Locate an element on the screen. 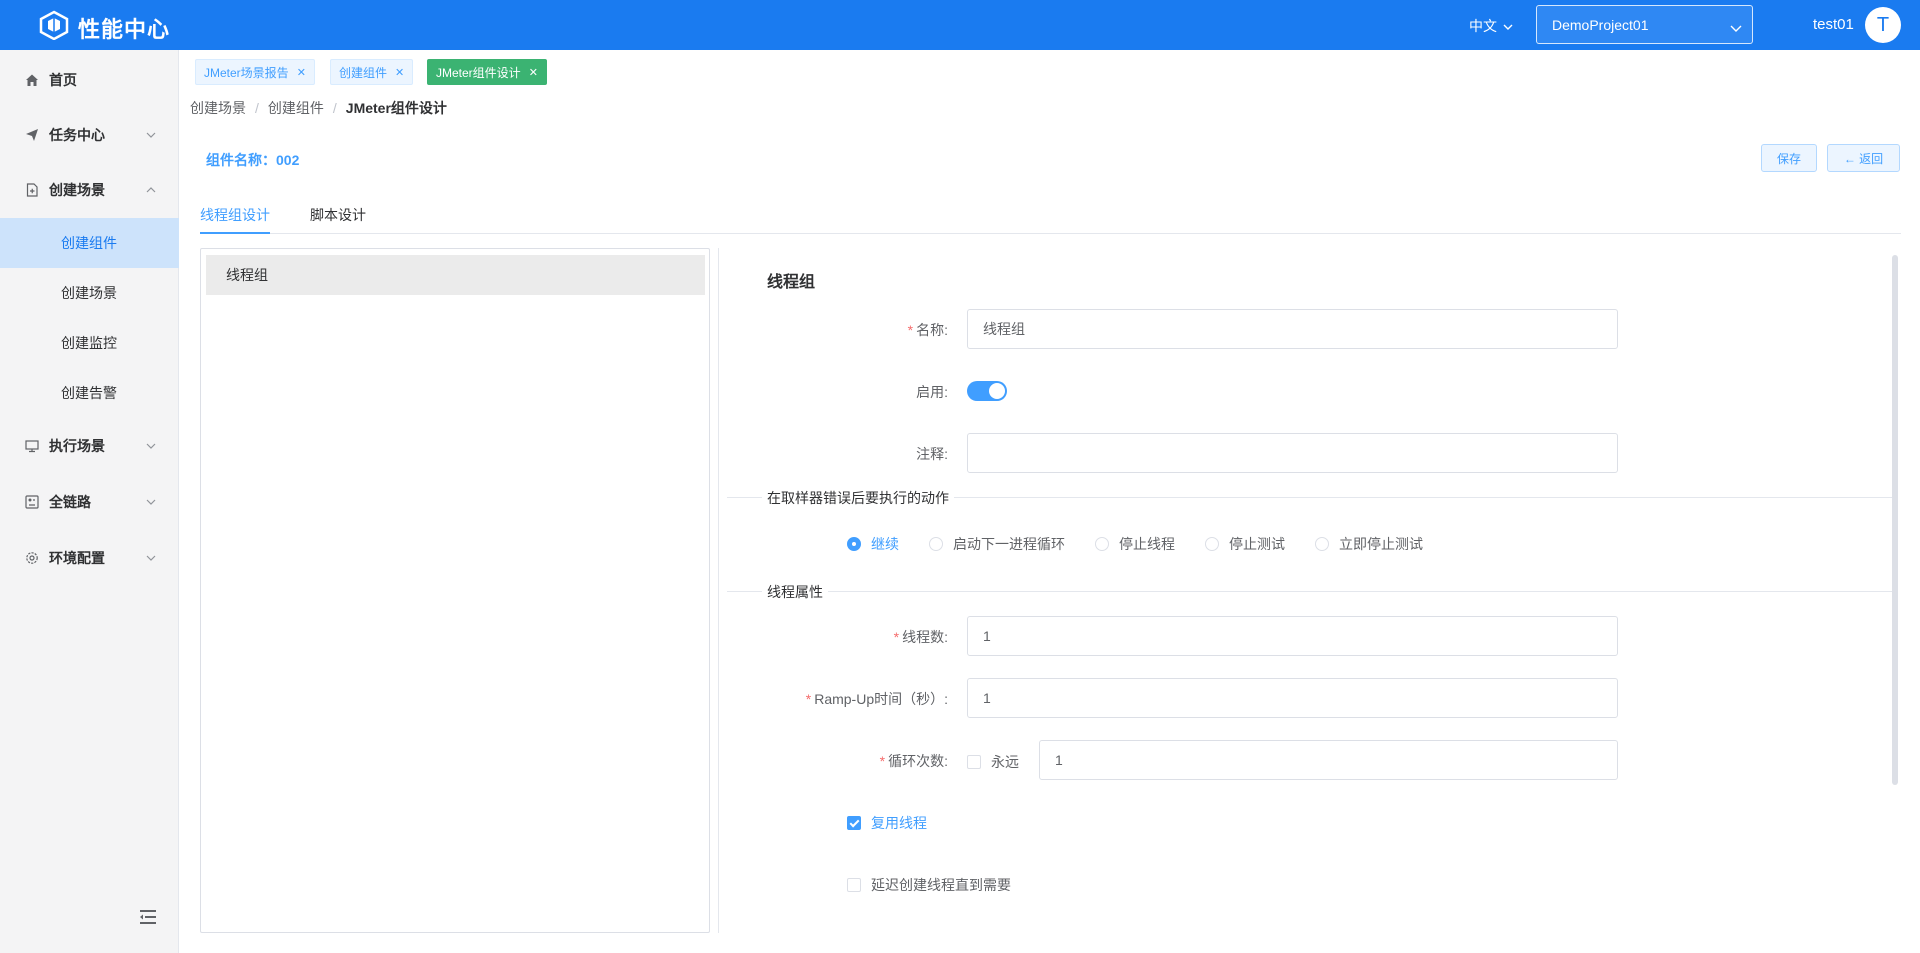 This screenshot has height=953, width=1920. sidebar-collapse-icon is located at coordinates (148, 917).